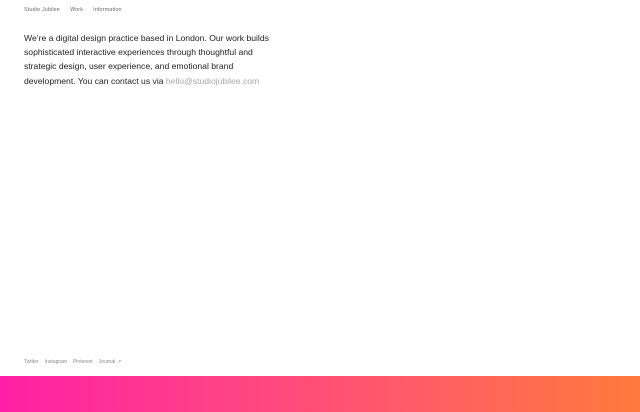  What do you see at coordinates (31, 362) in the screenshot?
I see `footer-twitter-link: Twitter` at bounding box center [31, 362].